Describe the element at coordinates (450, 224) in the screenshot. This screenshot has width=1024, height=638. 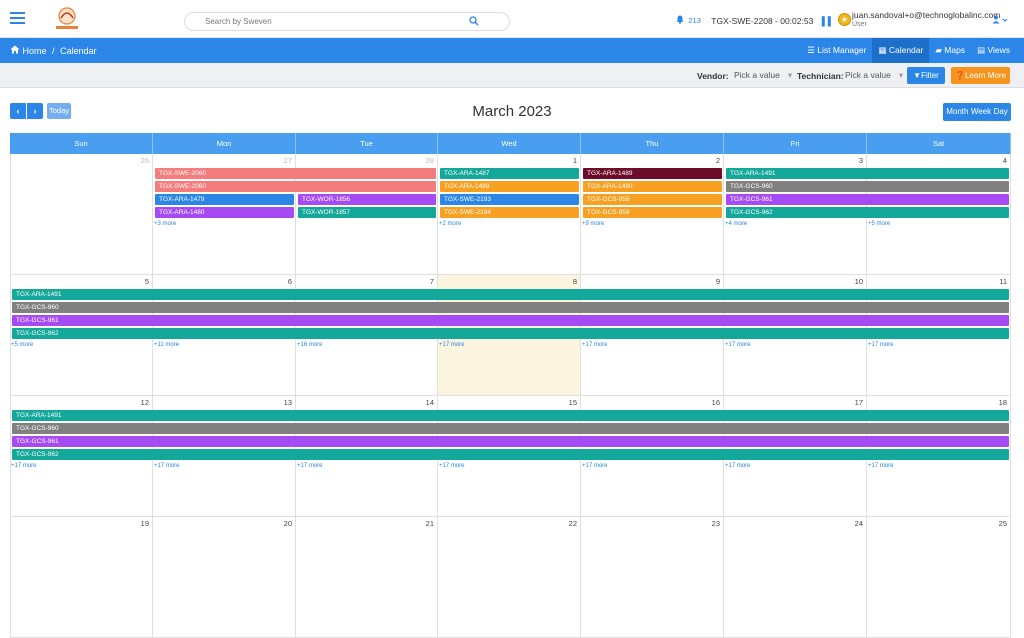
I see `more-events-link: +2 more` at that location.